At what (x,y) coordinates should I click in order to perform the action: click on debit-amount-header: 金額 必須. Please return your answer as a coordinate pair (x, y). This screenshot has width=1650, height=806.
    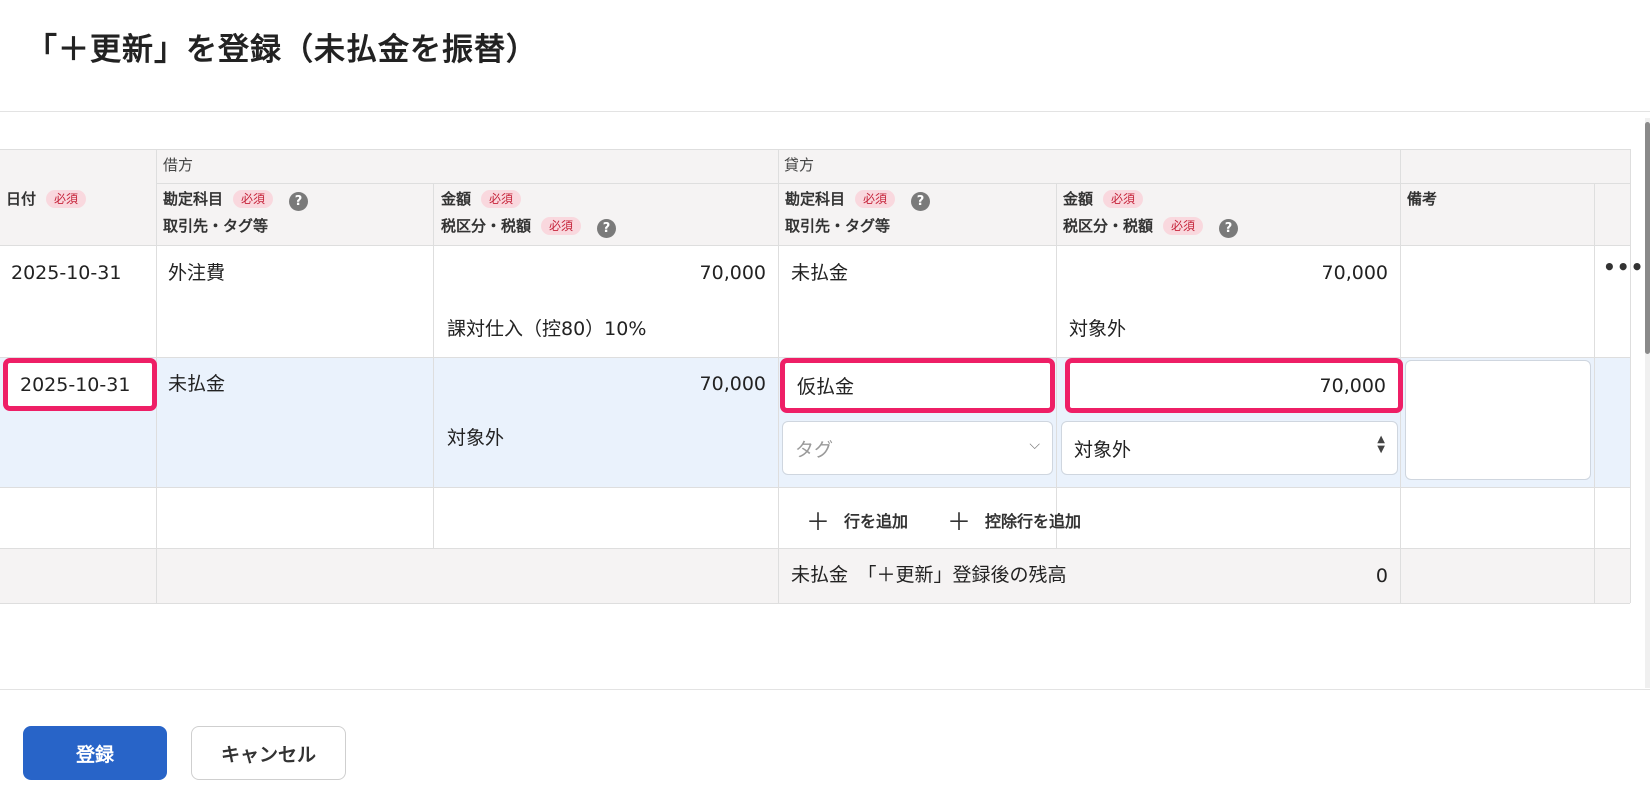
    Looking at the image, I should click on (481, 199).